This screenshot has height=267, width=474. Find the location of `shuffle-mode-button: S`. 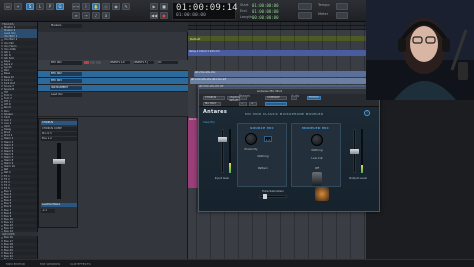

shuffle-mode-button: S is located at coordinates (30, 6).